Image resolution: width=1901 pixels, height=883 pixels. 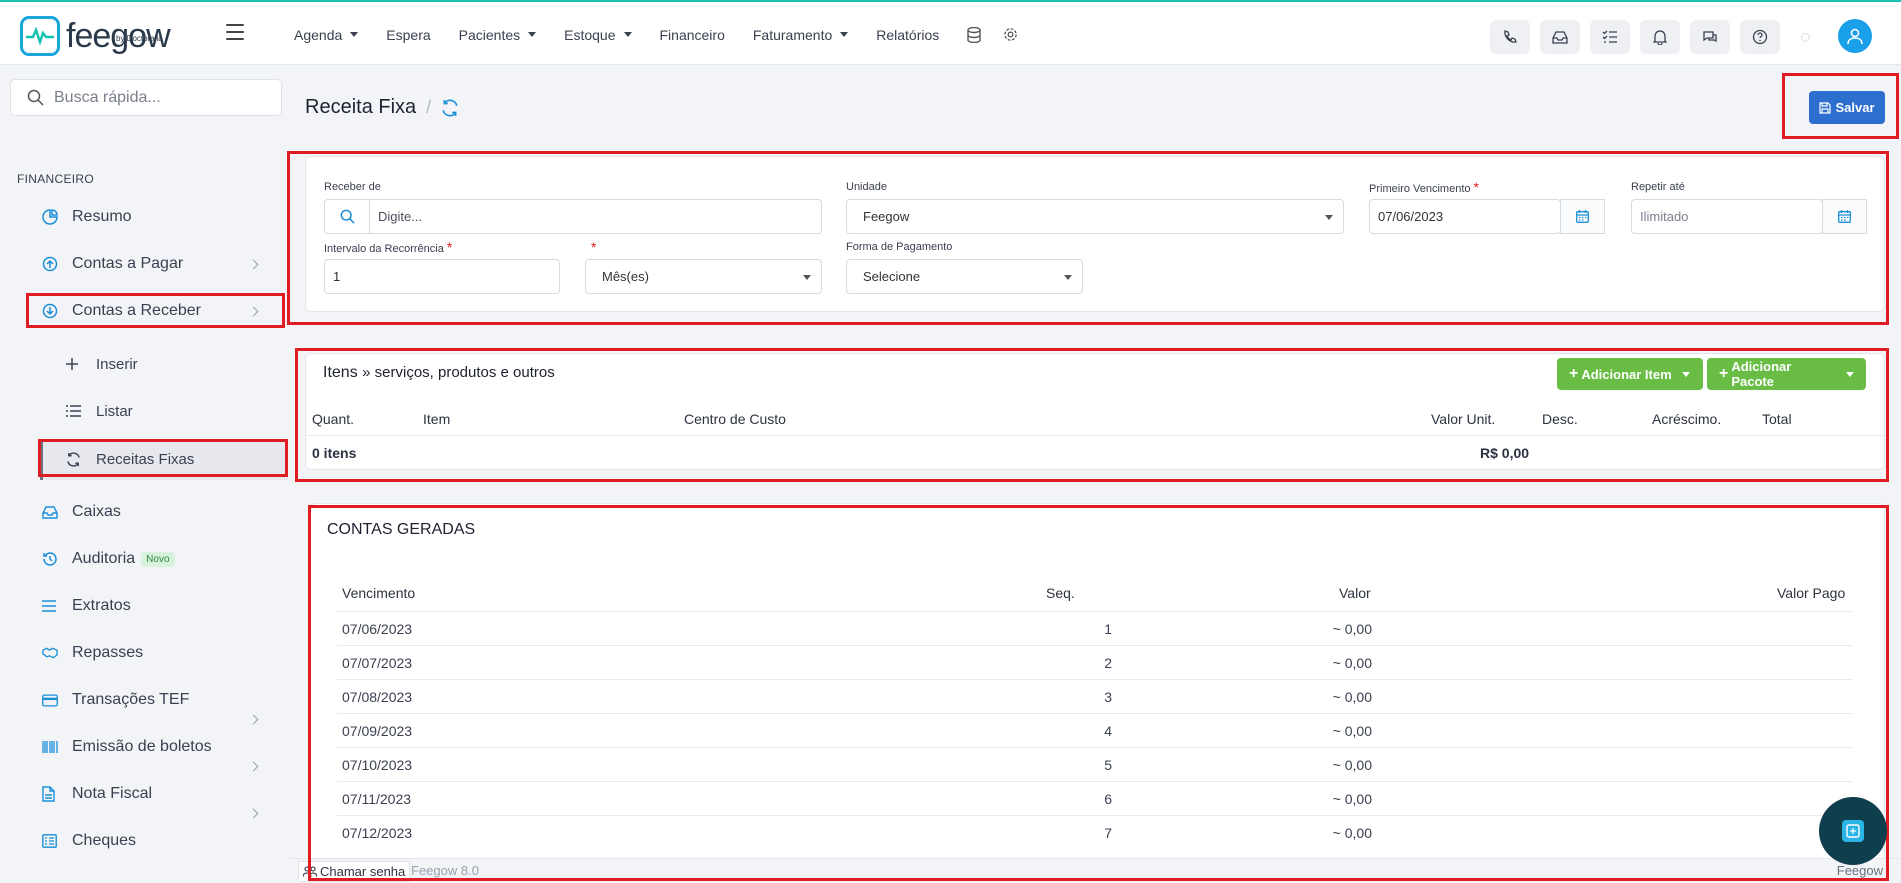 I want to click on support-chat-button, so click(x=1853, y=831).